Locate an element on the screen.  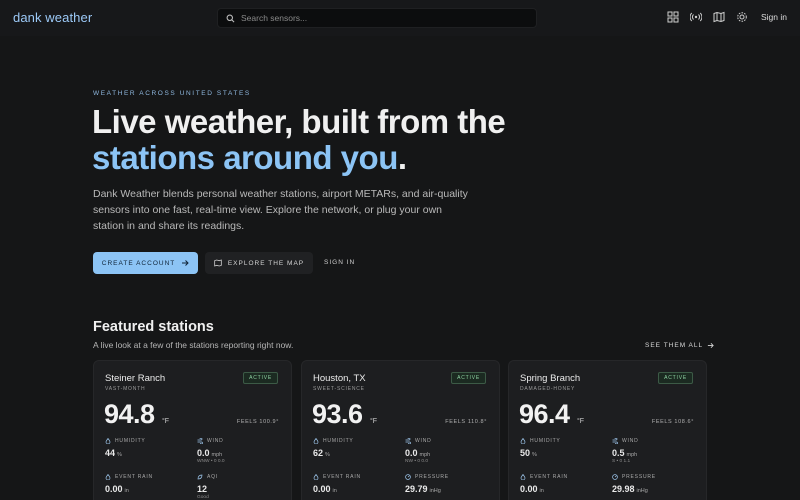
sign-in-button: SIGN IN is located at coordinates (339, 262).